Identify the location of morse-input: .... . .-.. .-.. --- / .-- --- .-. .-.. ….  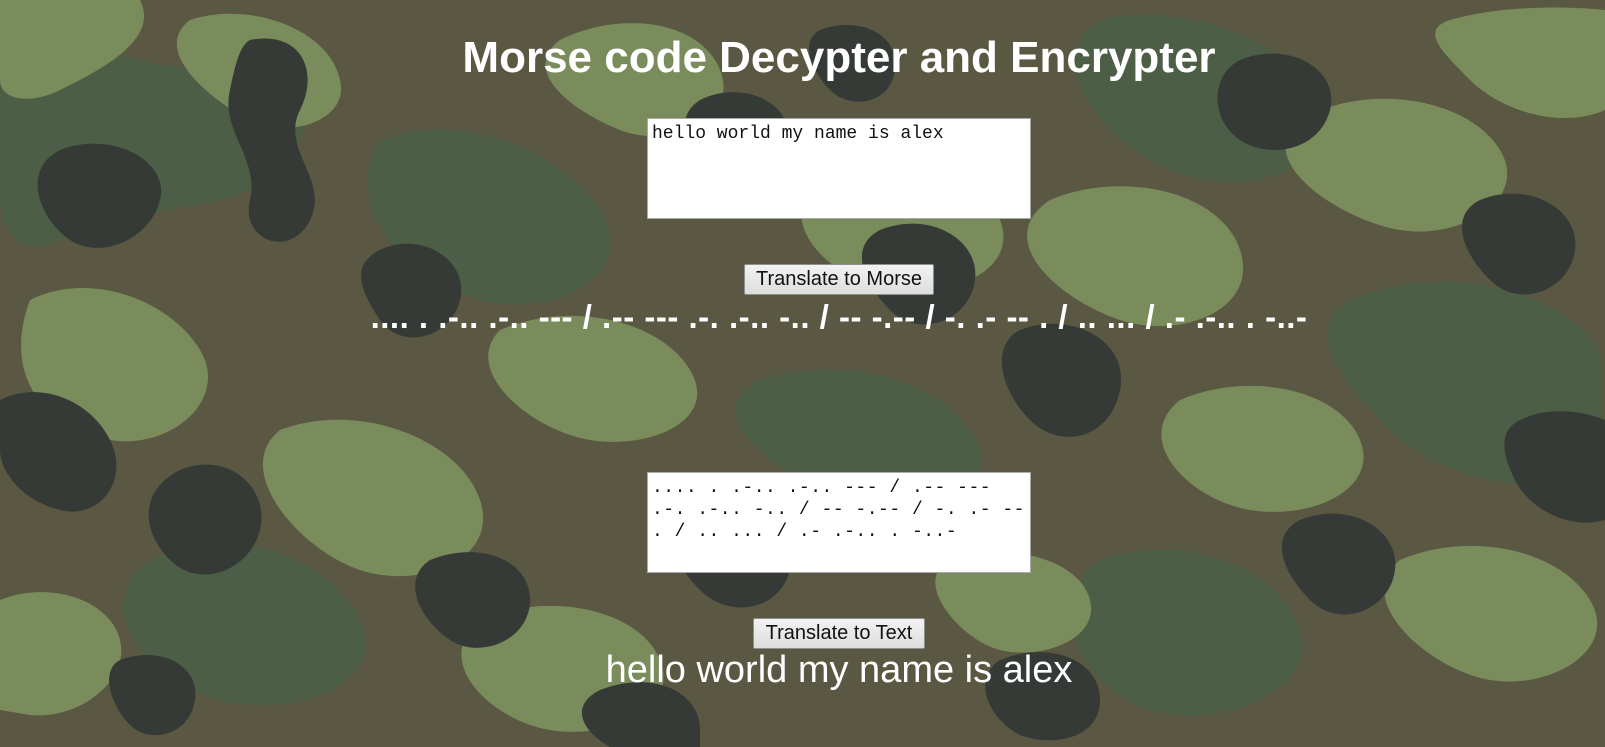
(839, 522).